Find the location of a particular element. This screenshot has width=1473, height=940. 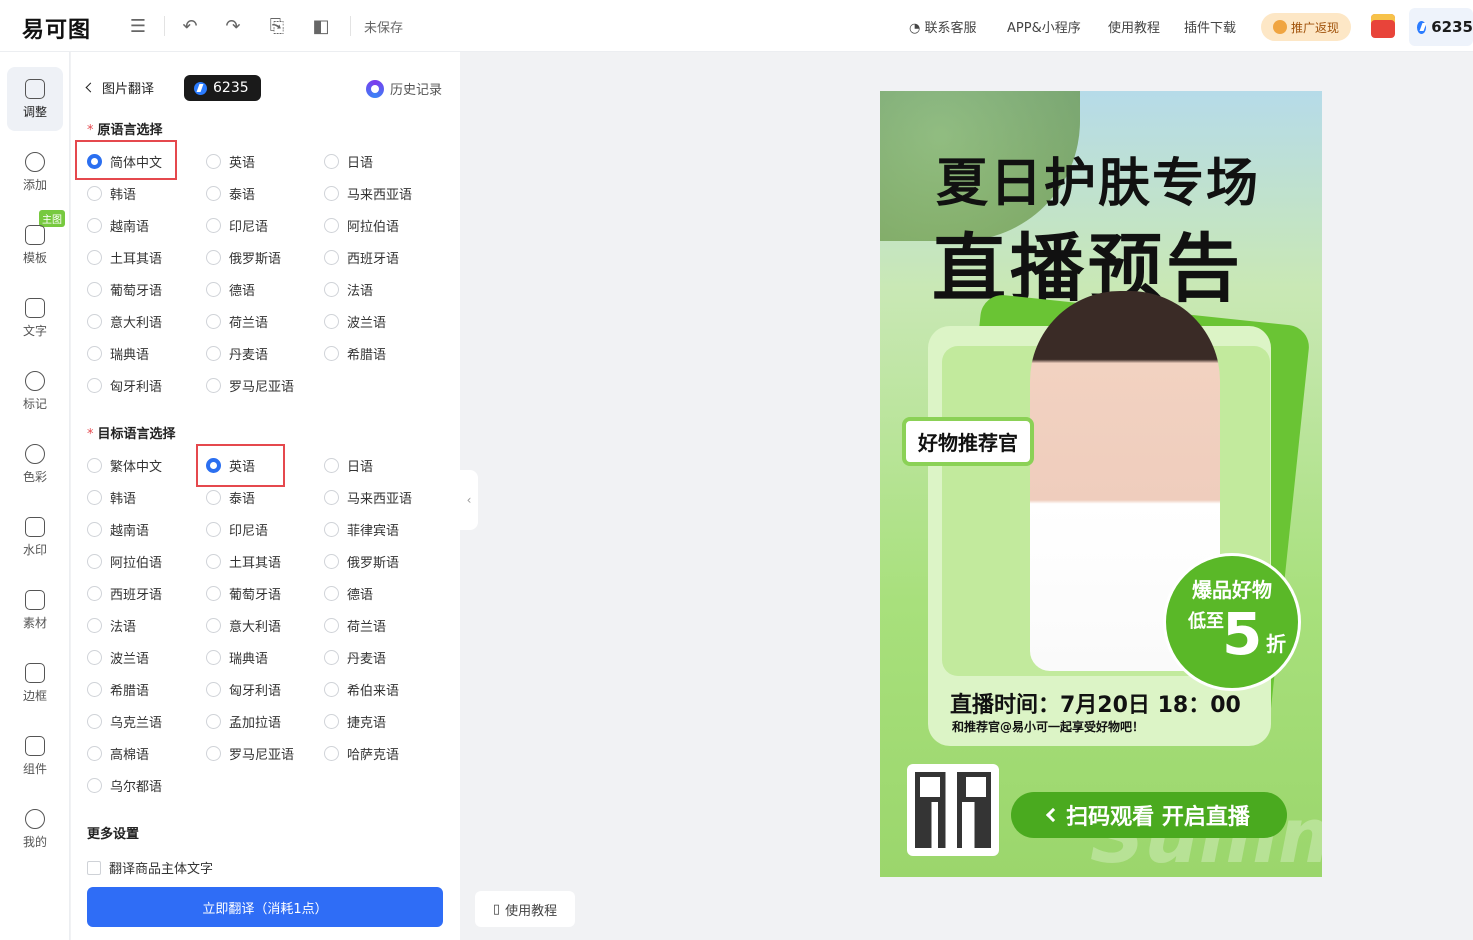

back-button: 图片翻译 is located at coordinates (119, 87).